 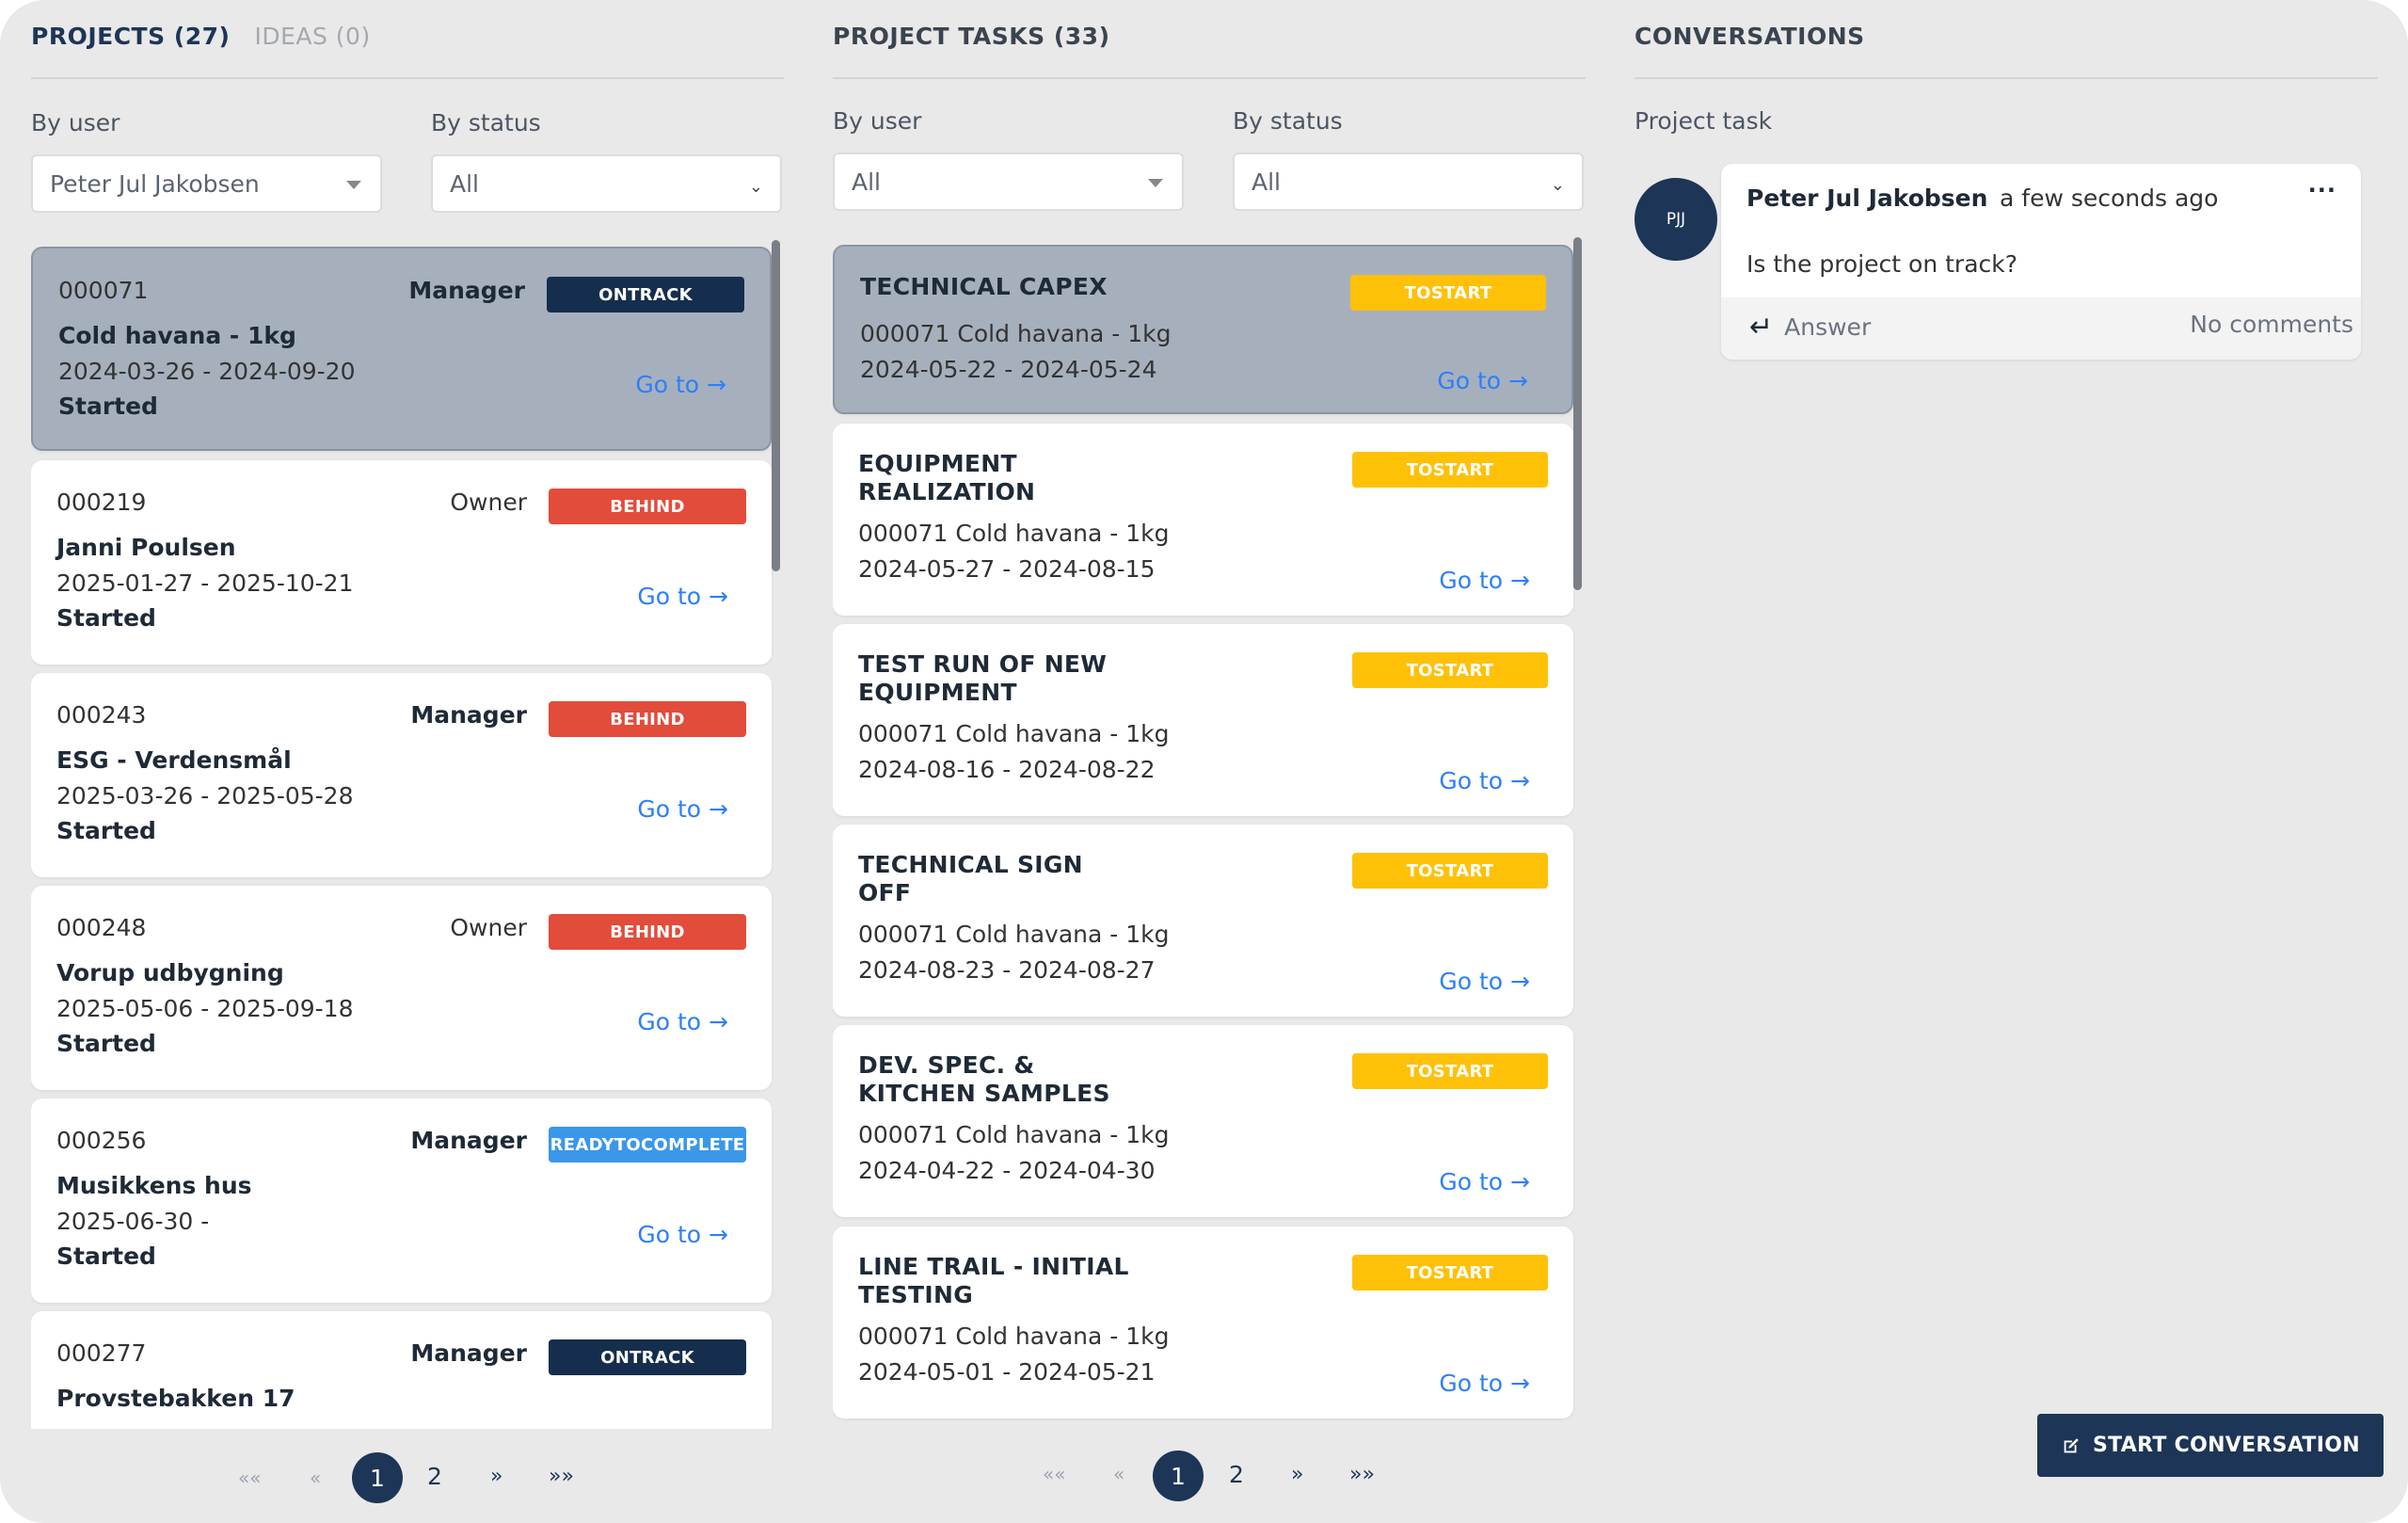 What do you see at coordinates (312, 36) in the screenshot?
I see `tab-ideas: IDEAS (0)` at bounding box center [312, 36].